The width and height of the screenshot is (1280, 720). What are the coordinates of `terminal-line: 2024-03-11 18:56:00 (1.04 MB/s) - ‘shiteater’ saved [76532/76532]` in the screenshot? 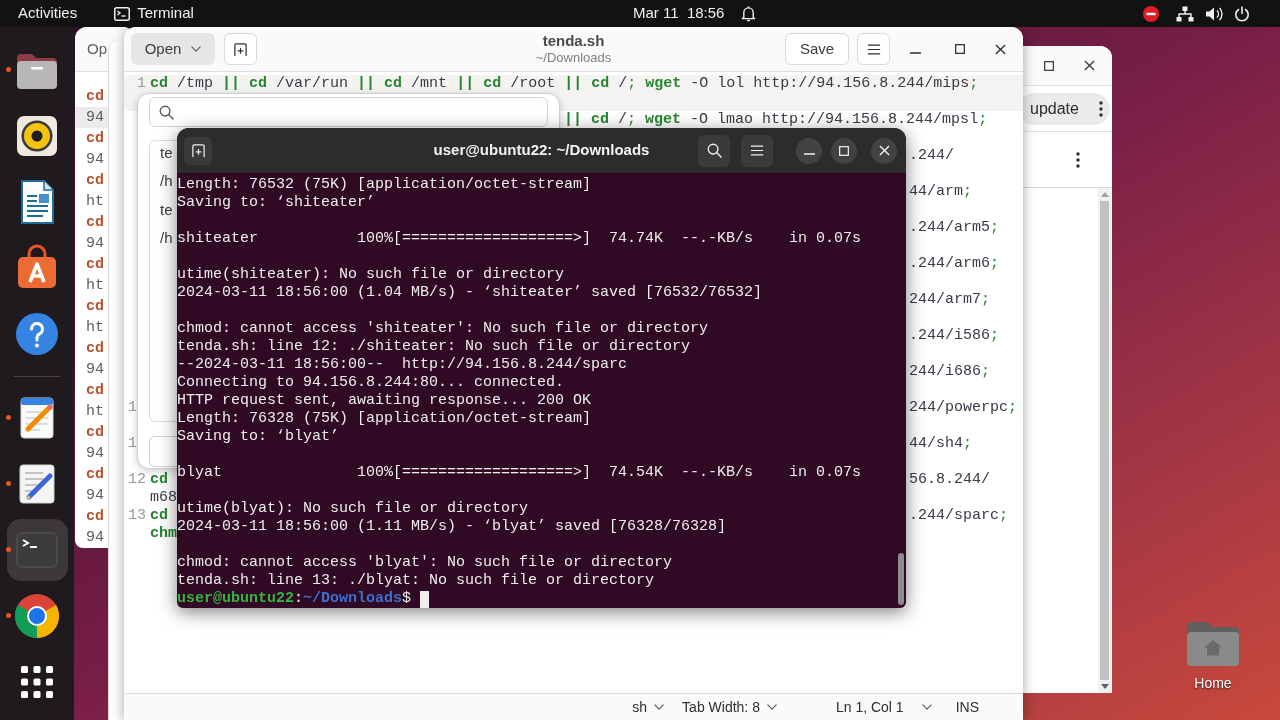 It's located at (470, 292).